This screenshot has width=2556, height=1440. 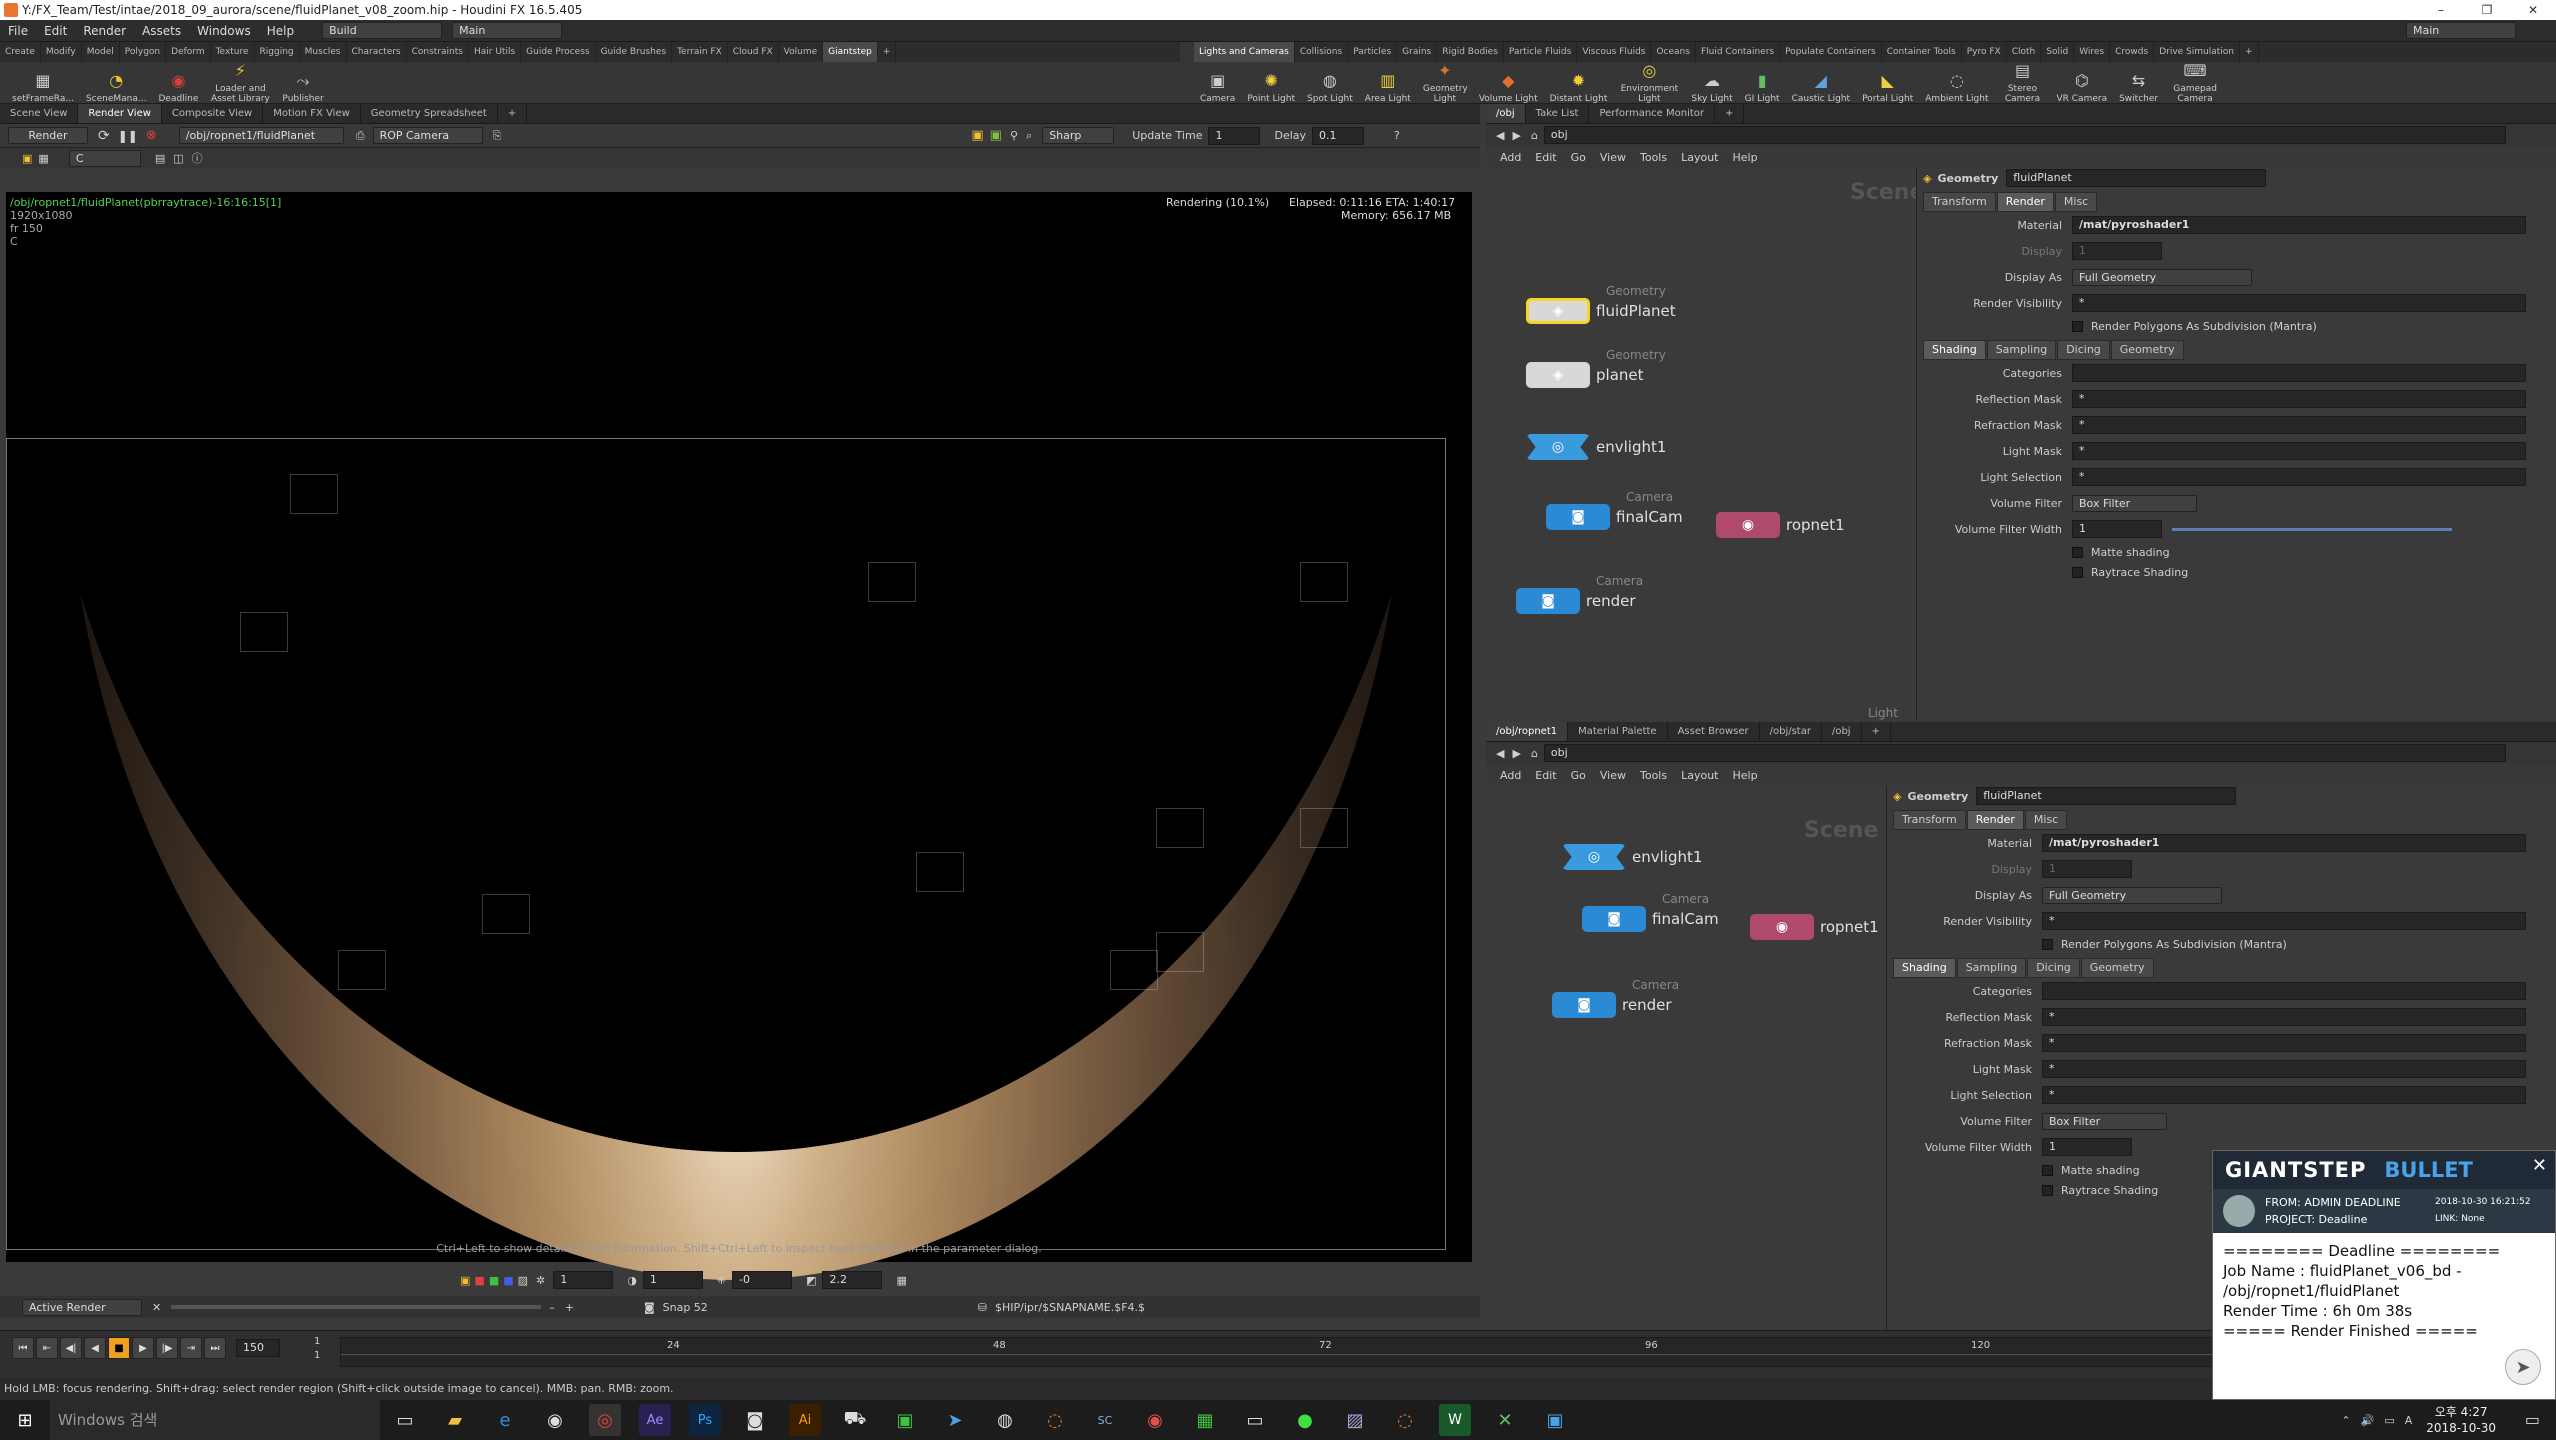 I want to click on tab-obj: /obj, so click(x=1506, y=113).